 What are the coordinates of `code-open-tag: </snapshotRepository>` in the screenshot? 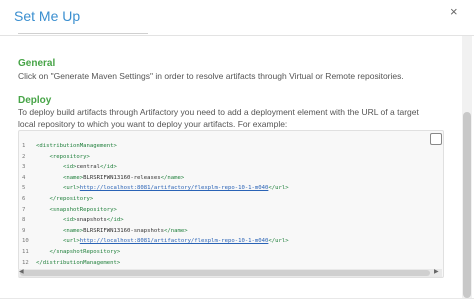 It's located at (85, 251).